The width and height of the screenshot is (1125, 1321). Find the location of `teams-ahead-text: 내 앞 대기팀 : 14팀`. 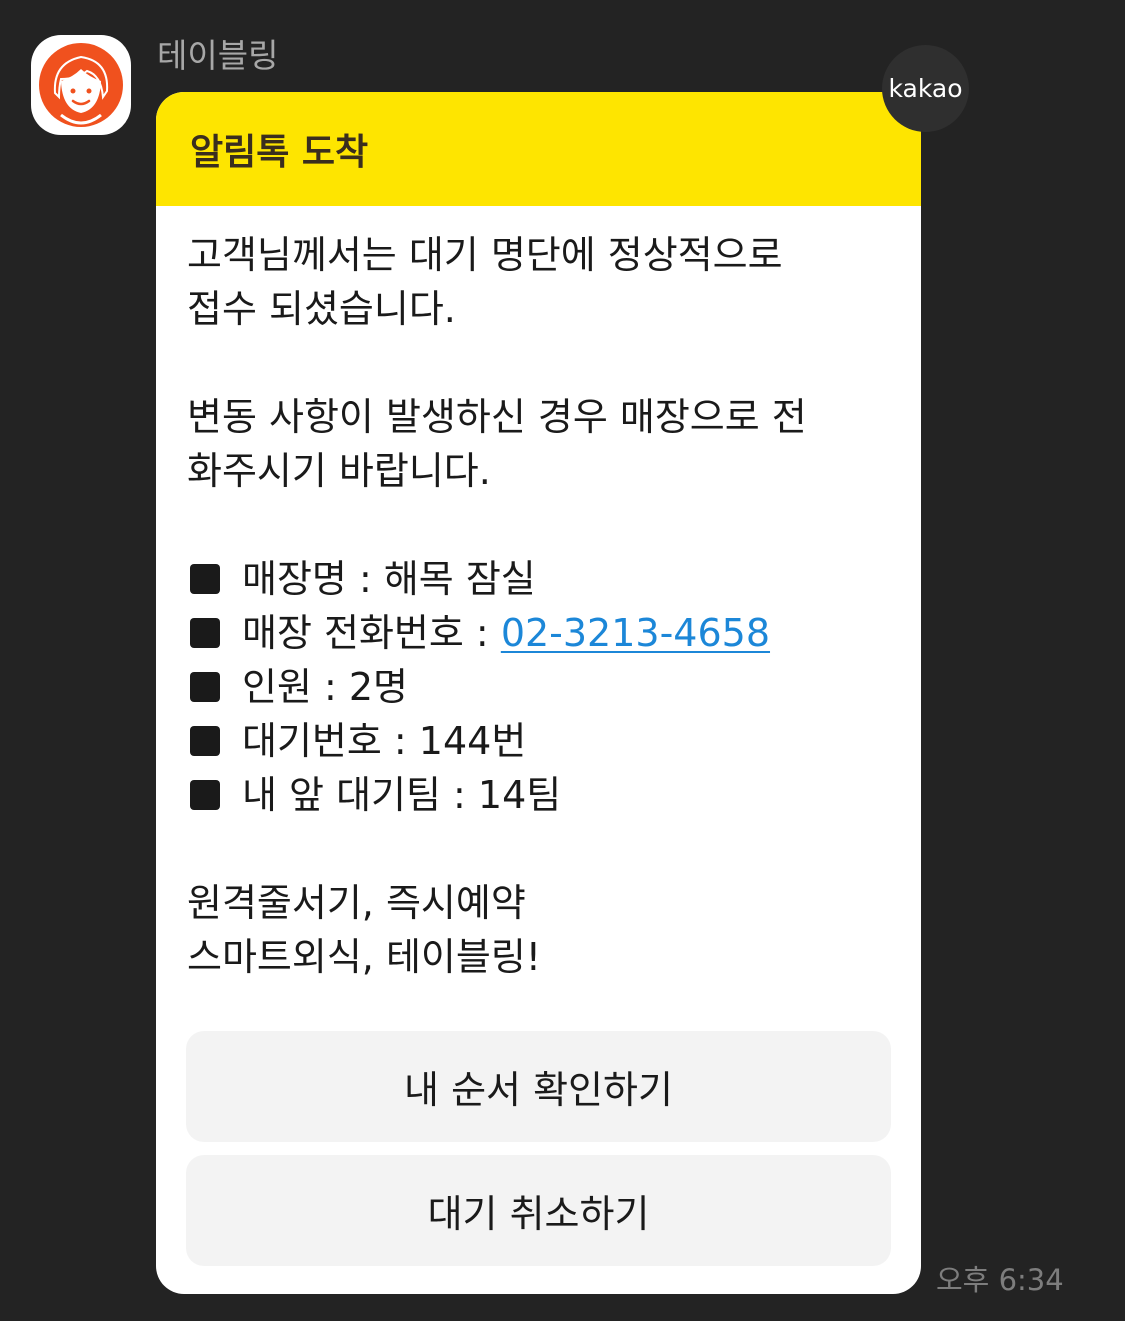

teams-ahead-text: 내 앞 대기팀 : 14팀 is located at coordinates (402, 795).